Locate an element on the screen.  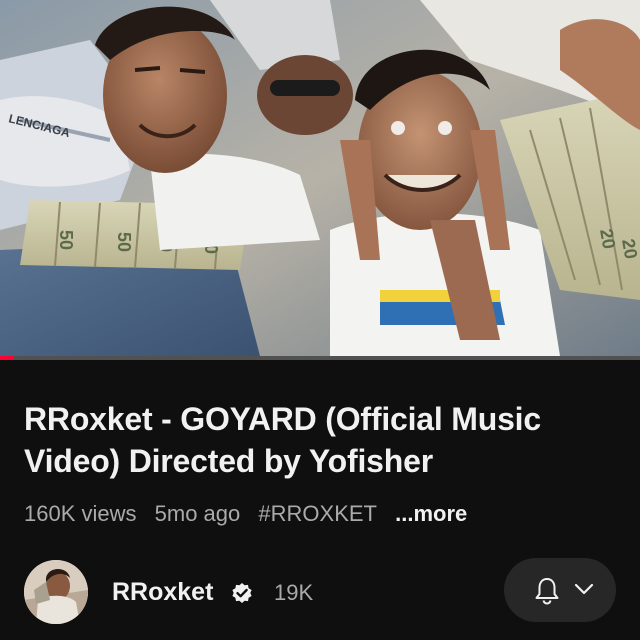
notification-settings-button is located at coordinates (560, 590).